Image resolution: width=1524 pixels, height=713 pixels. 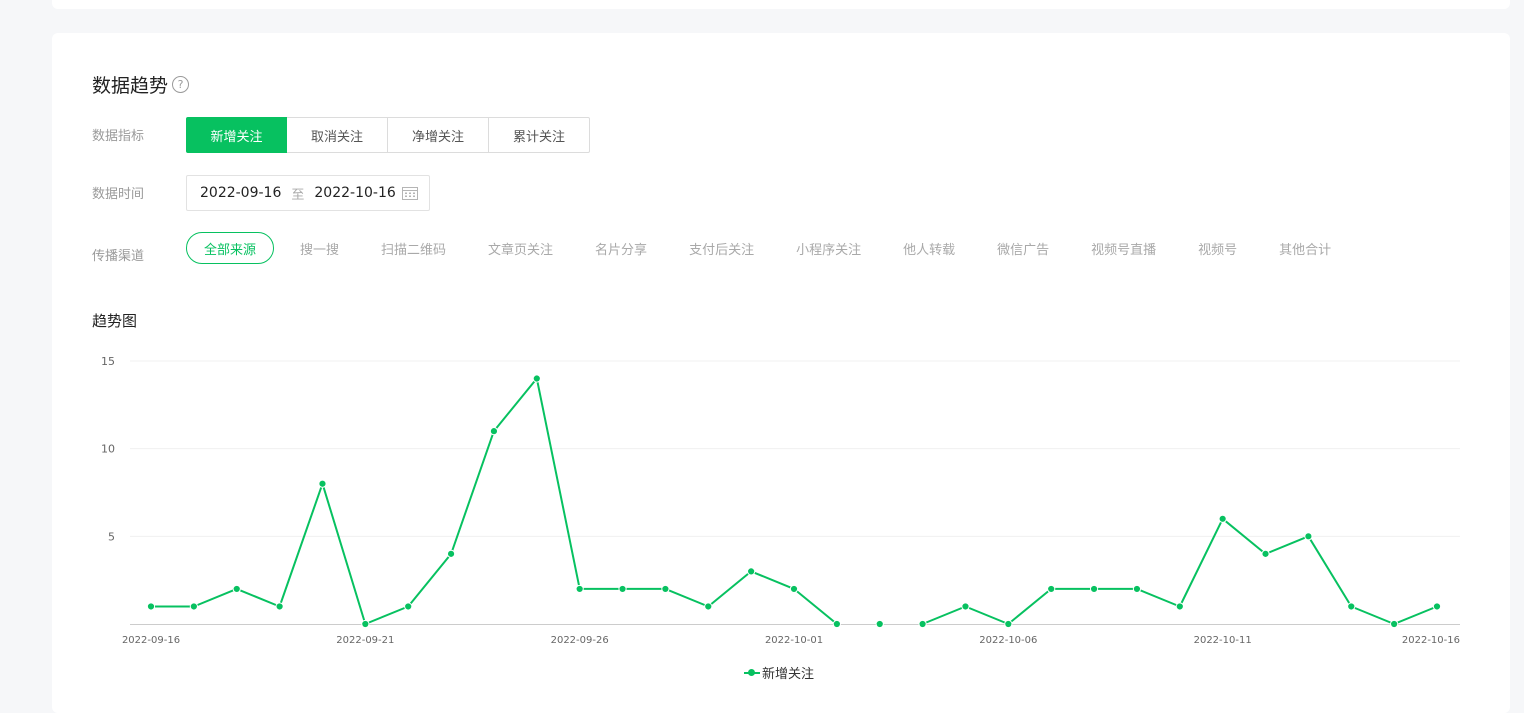 I want to click on x-tick-label: 2022-09-26, so click(x=580, y=640).